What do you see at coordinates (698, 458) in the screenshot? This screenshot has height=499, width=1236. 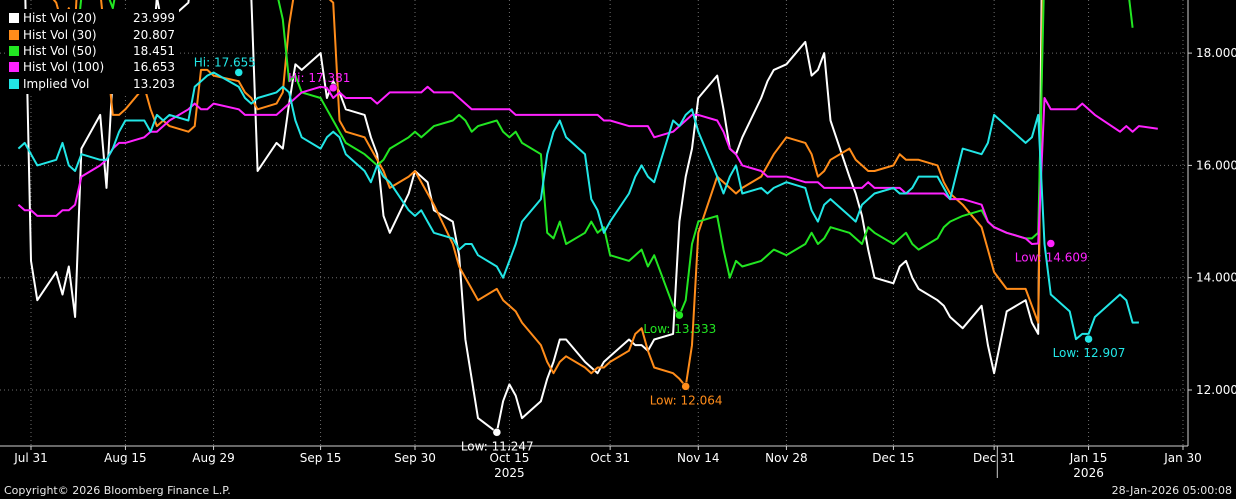 I see `x-tick-label: Nov 14` at bounding box center [698, 458].